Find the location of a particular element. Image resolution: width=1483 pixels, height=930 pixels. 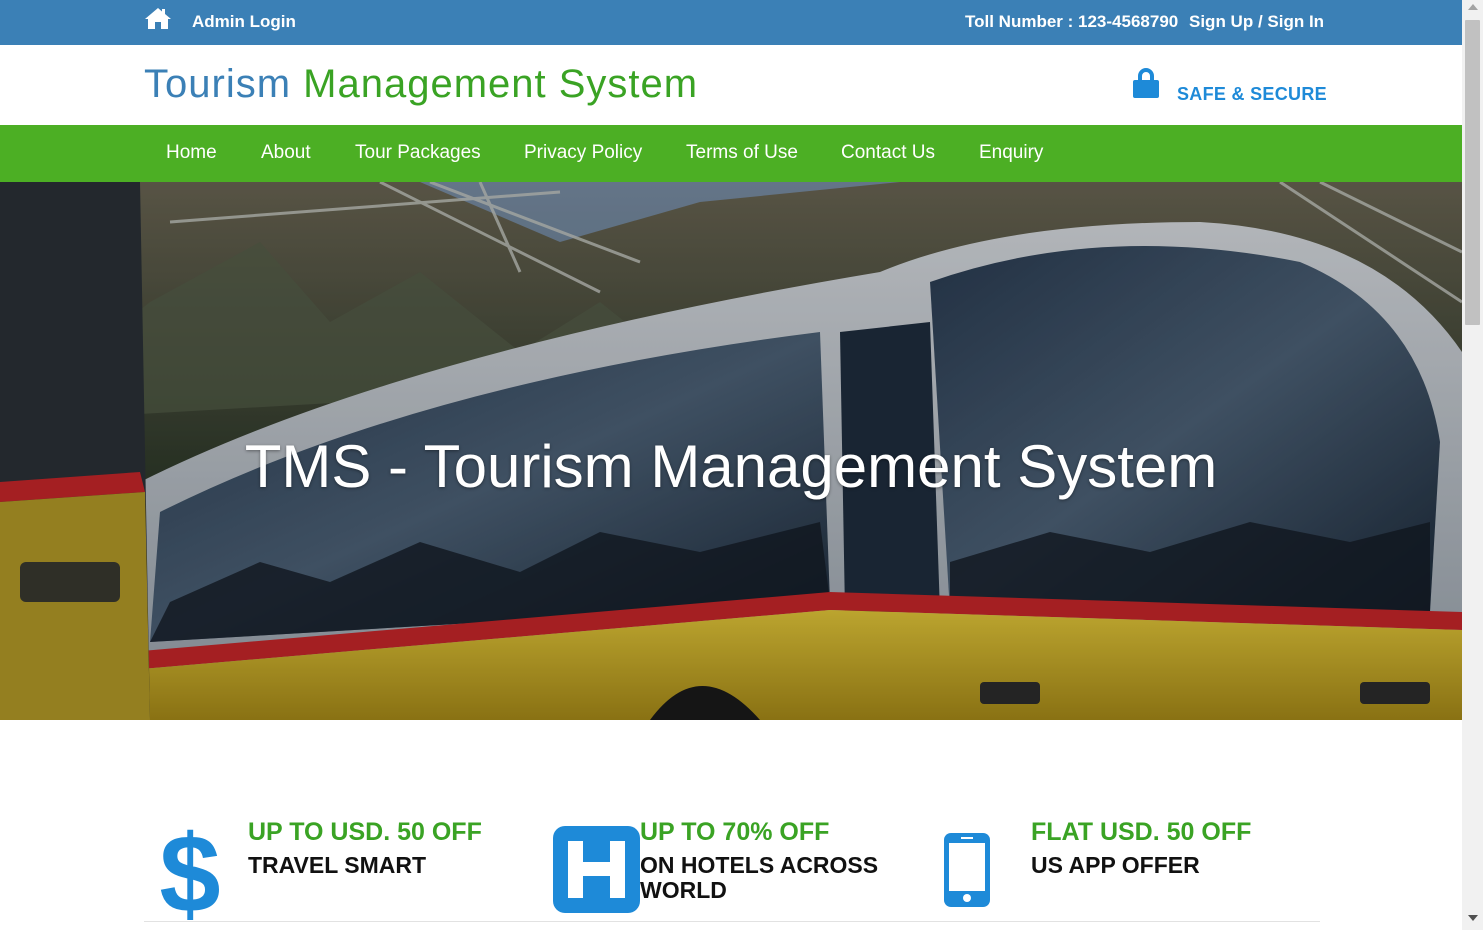

nav-tour-packages: Tour Packages is located at coordinates (418, 153).